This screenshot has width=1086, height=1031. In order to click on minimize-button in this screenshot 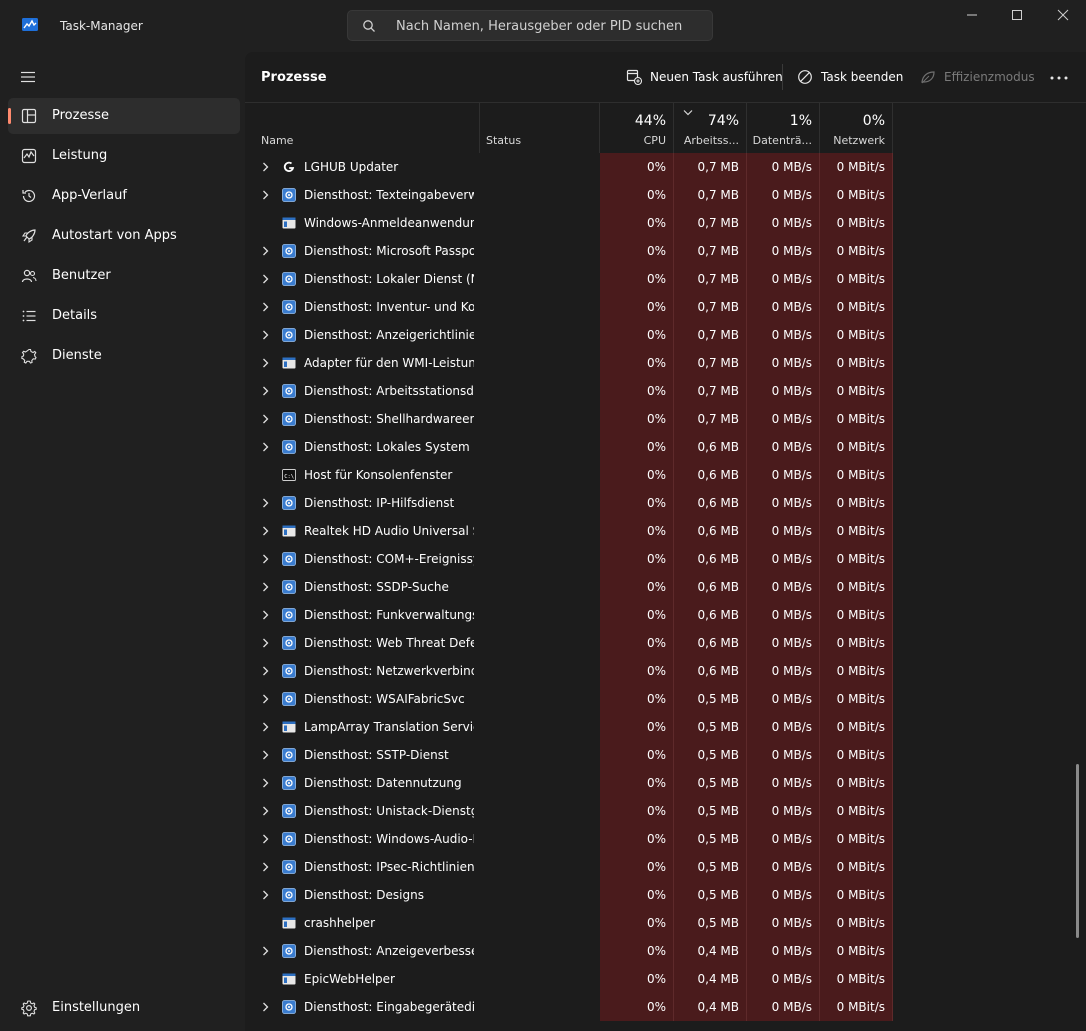, I will do `click(972, 16)`.